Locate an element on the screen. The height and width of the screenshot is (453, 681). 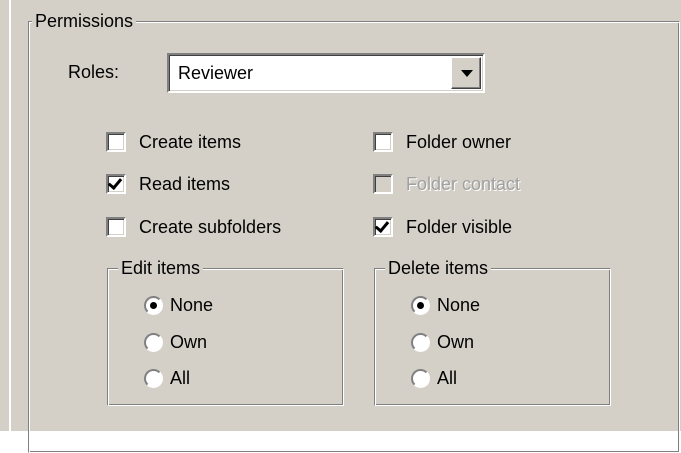
delete-items-own-button is located at coordinates (420, 342).